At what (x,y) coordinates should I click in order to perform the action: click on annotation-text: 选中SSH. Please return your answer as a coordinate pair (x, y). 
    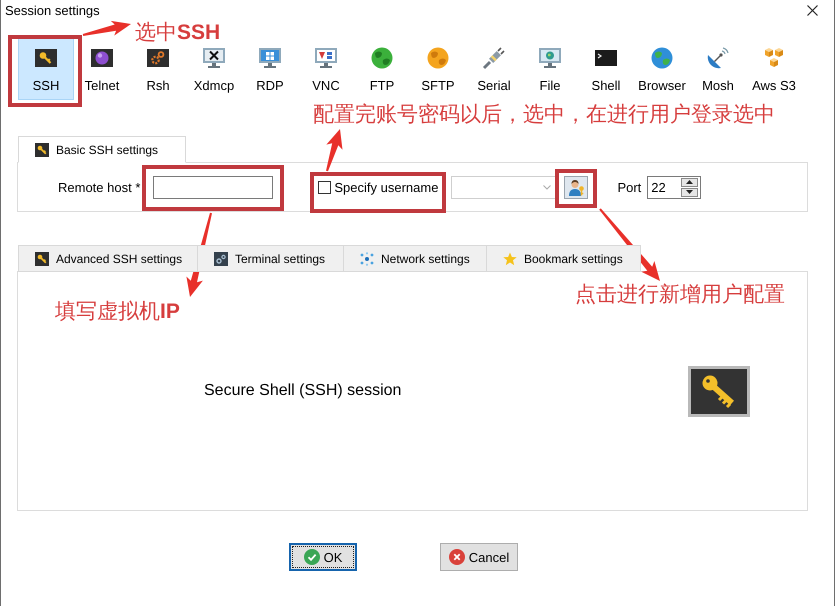
    Looking at the image, I should click on (177, 32).